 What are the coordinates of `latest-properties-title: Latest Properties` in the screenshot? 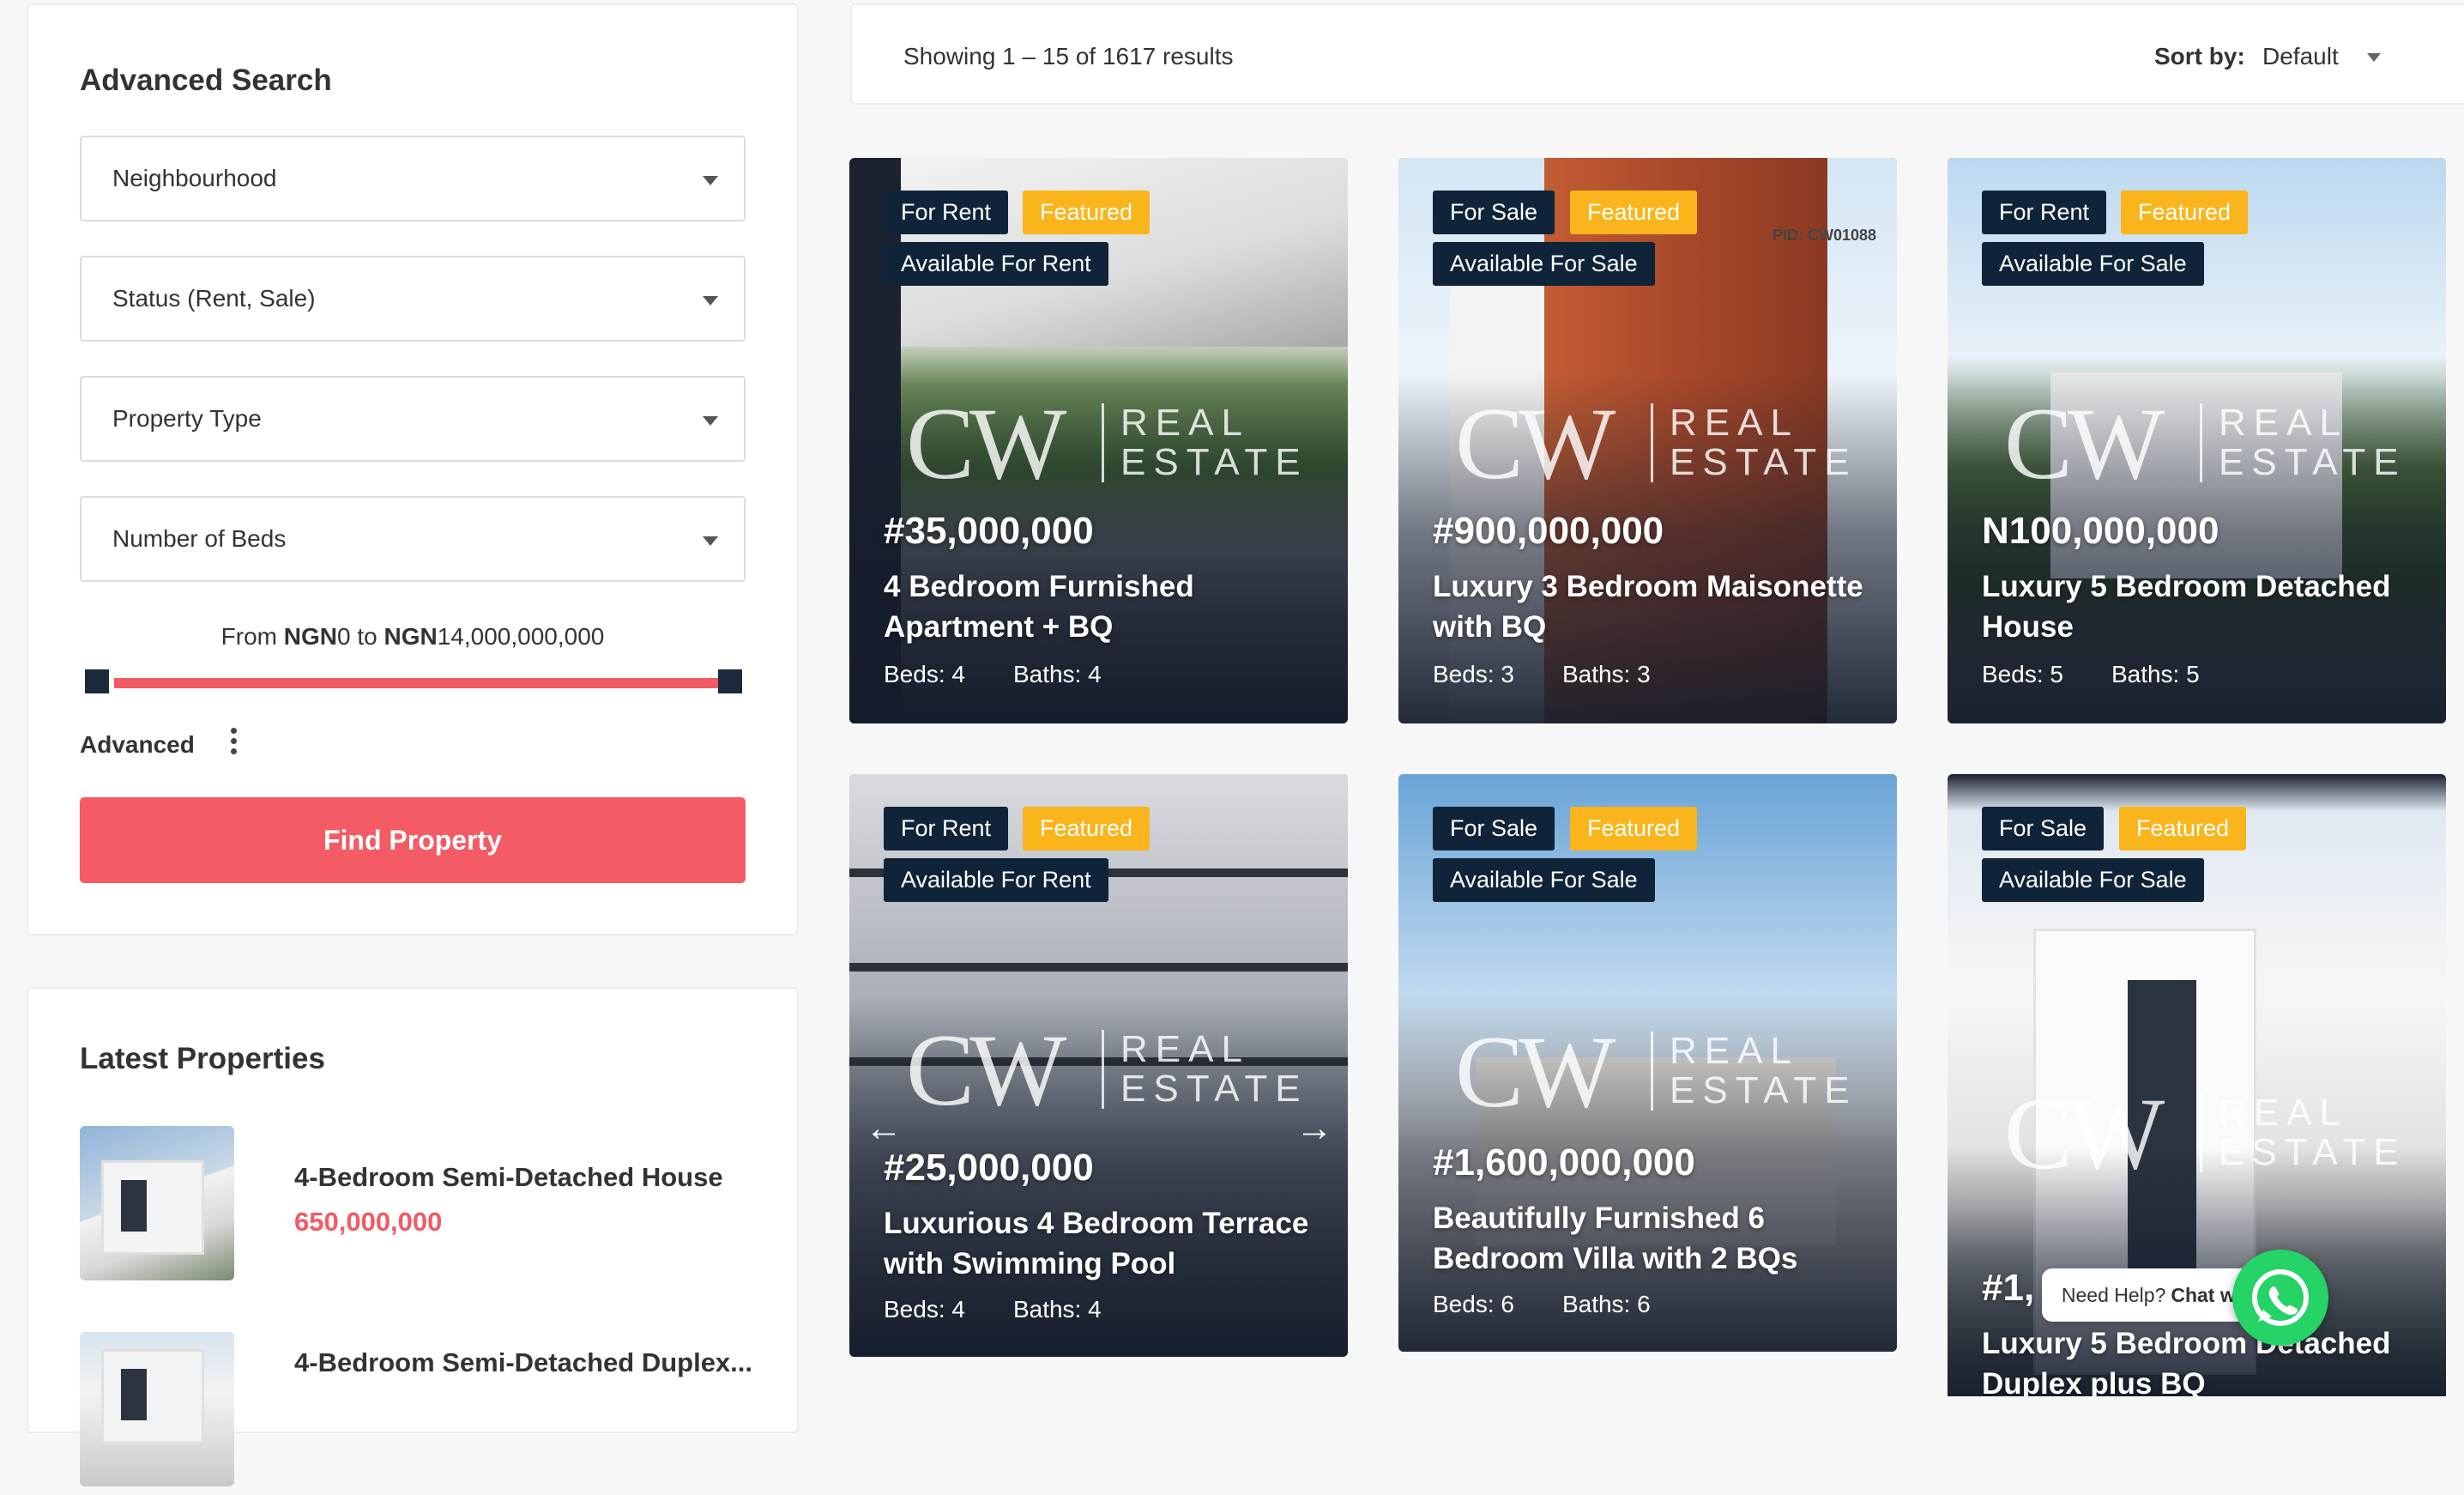 It's located at (202, 1058).